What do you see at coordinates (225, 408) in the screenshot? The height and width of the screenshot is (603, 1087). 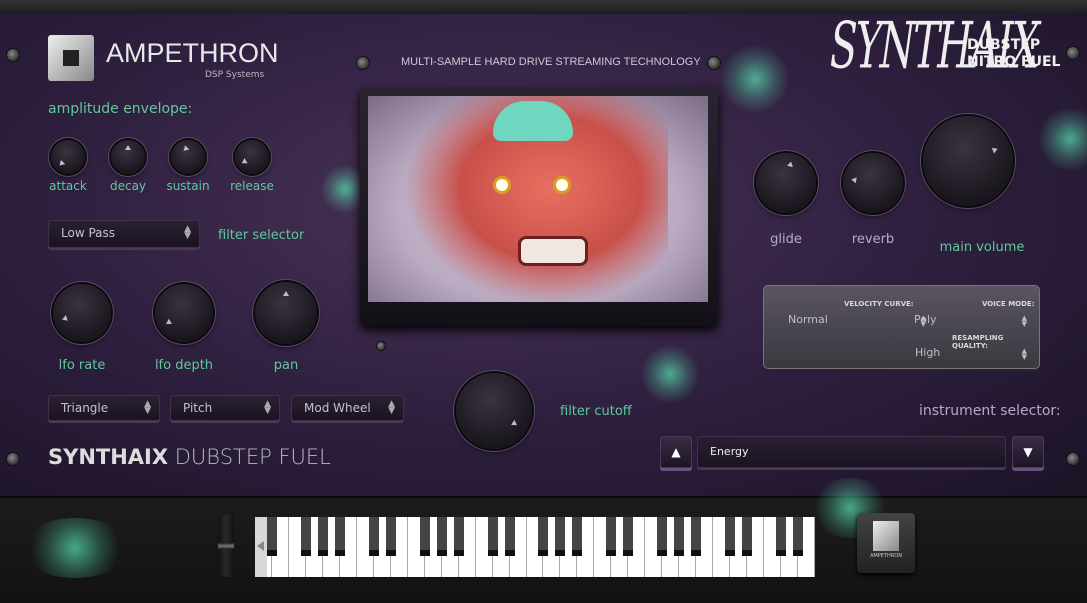 I see `lfo-target-select: Pitch ▲ ▼` at bounding box center [225, 408].